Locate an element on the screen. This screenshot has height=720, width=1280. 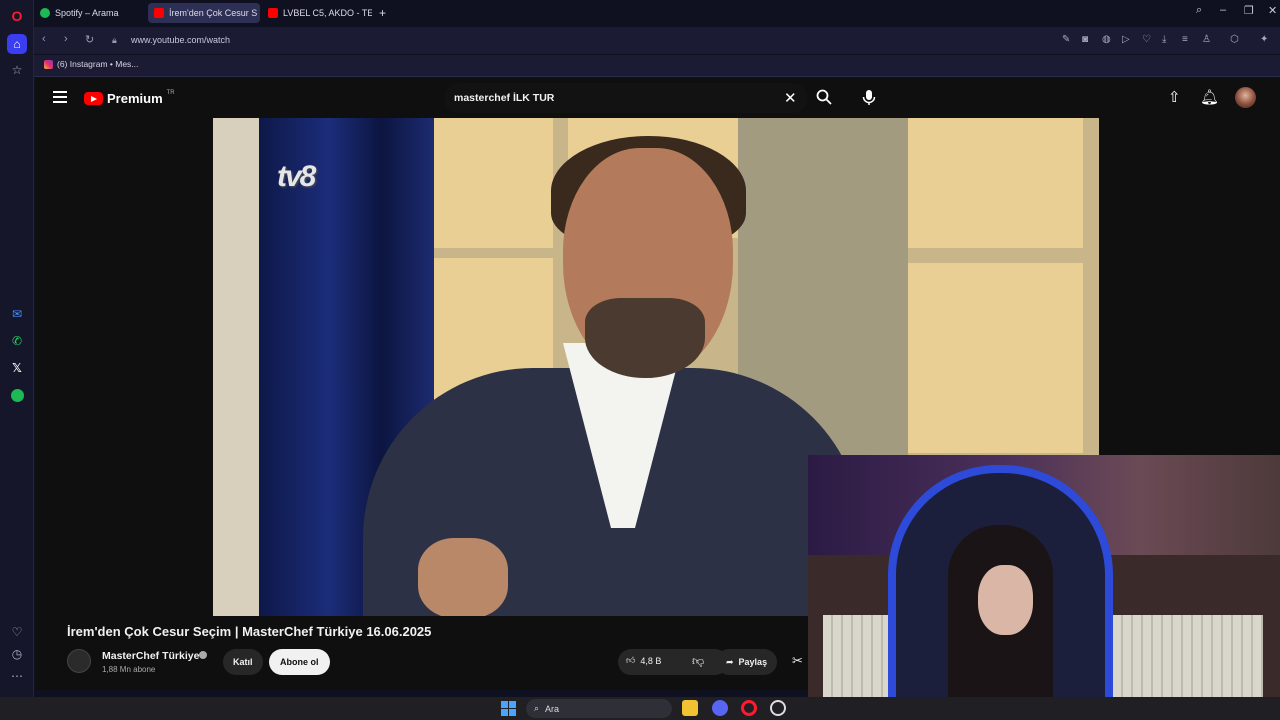
restore-icon: ❐ is located at coordinates (1249, 10).